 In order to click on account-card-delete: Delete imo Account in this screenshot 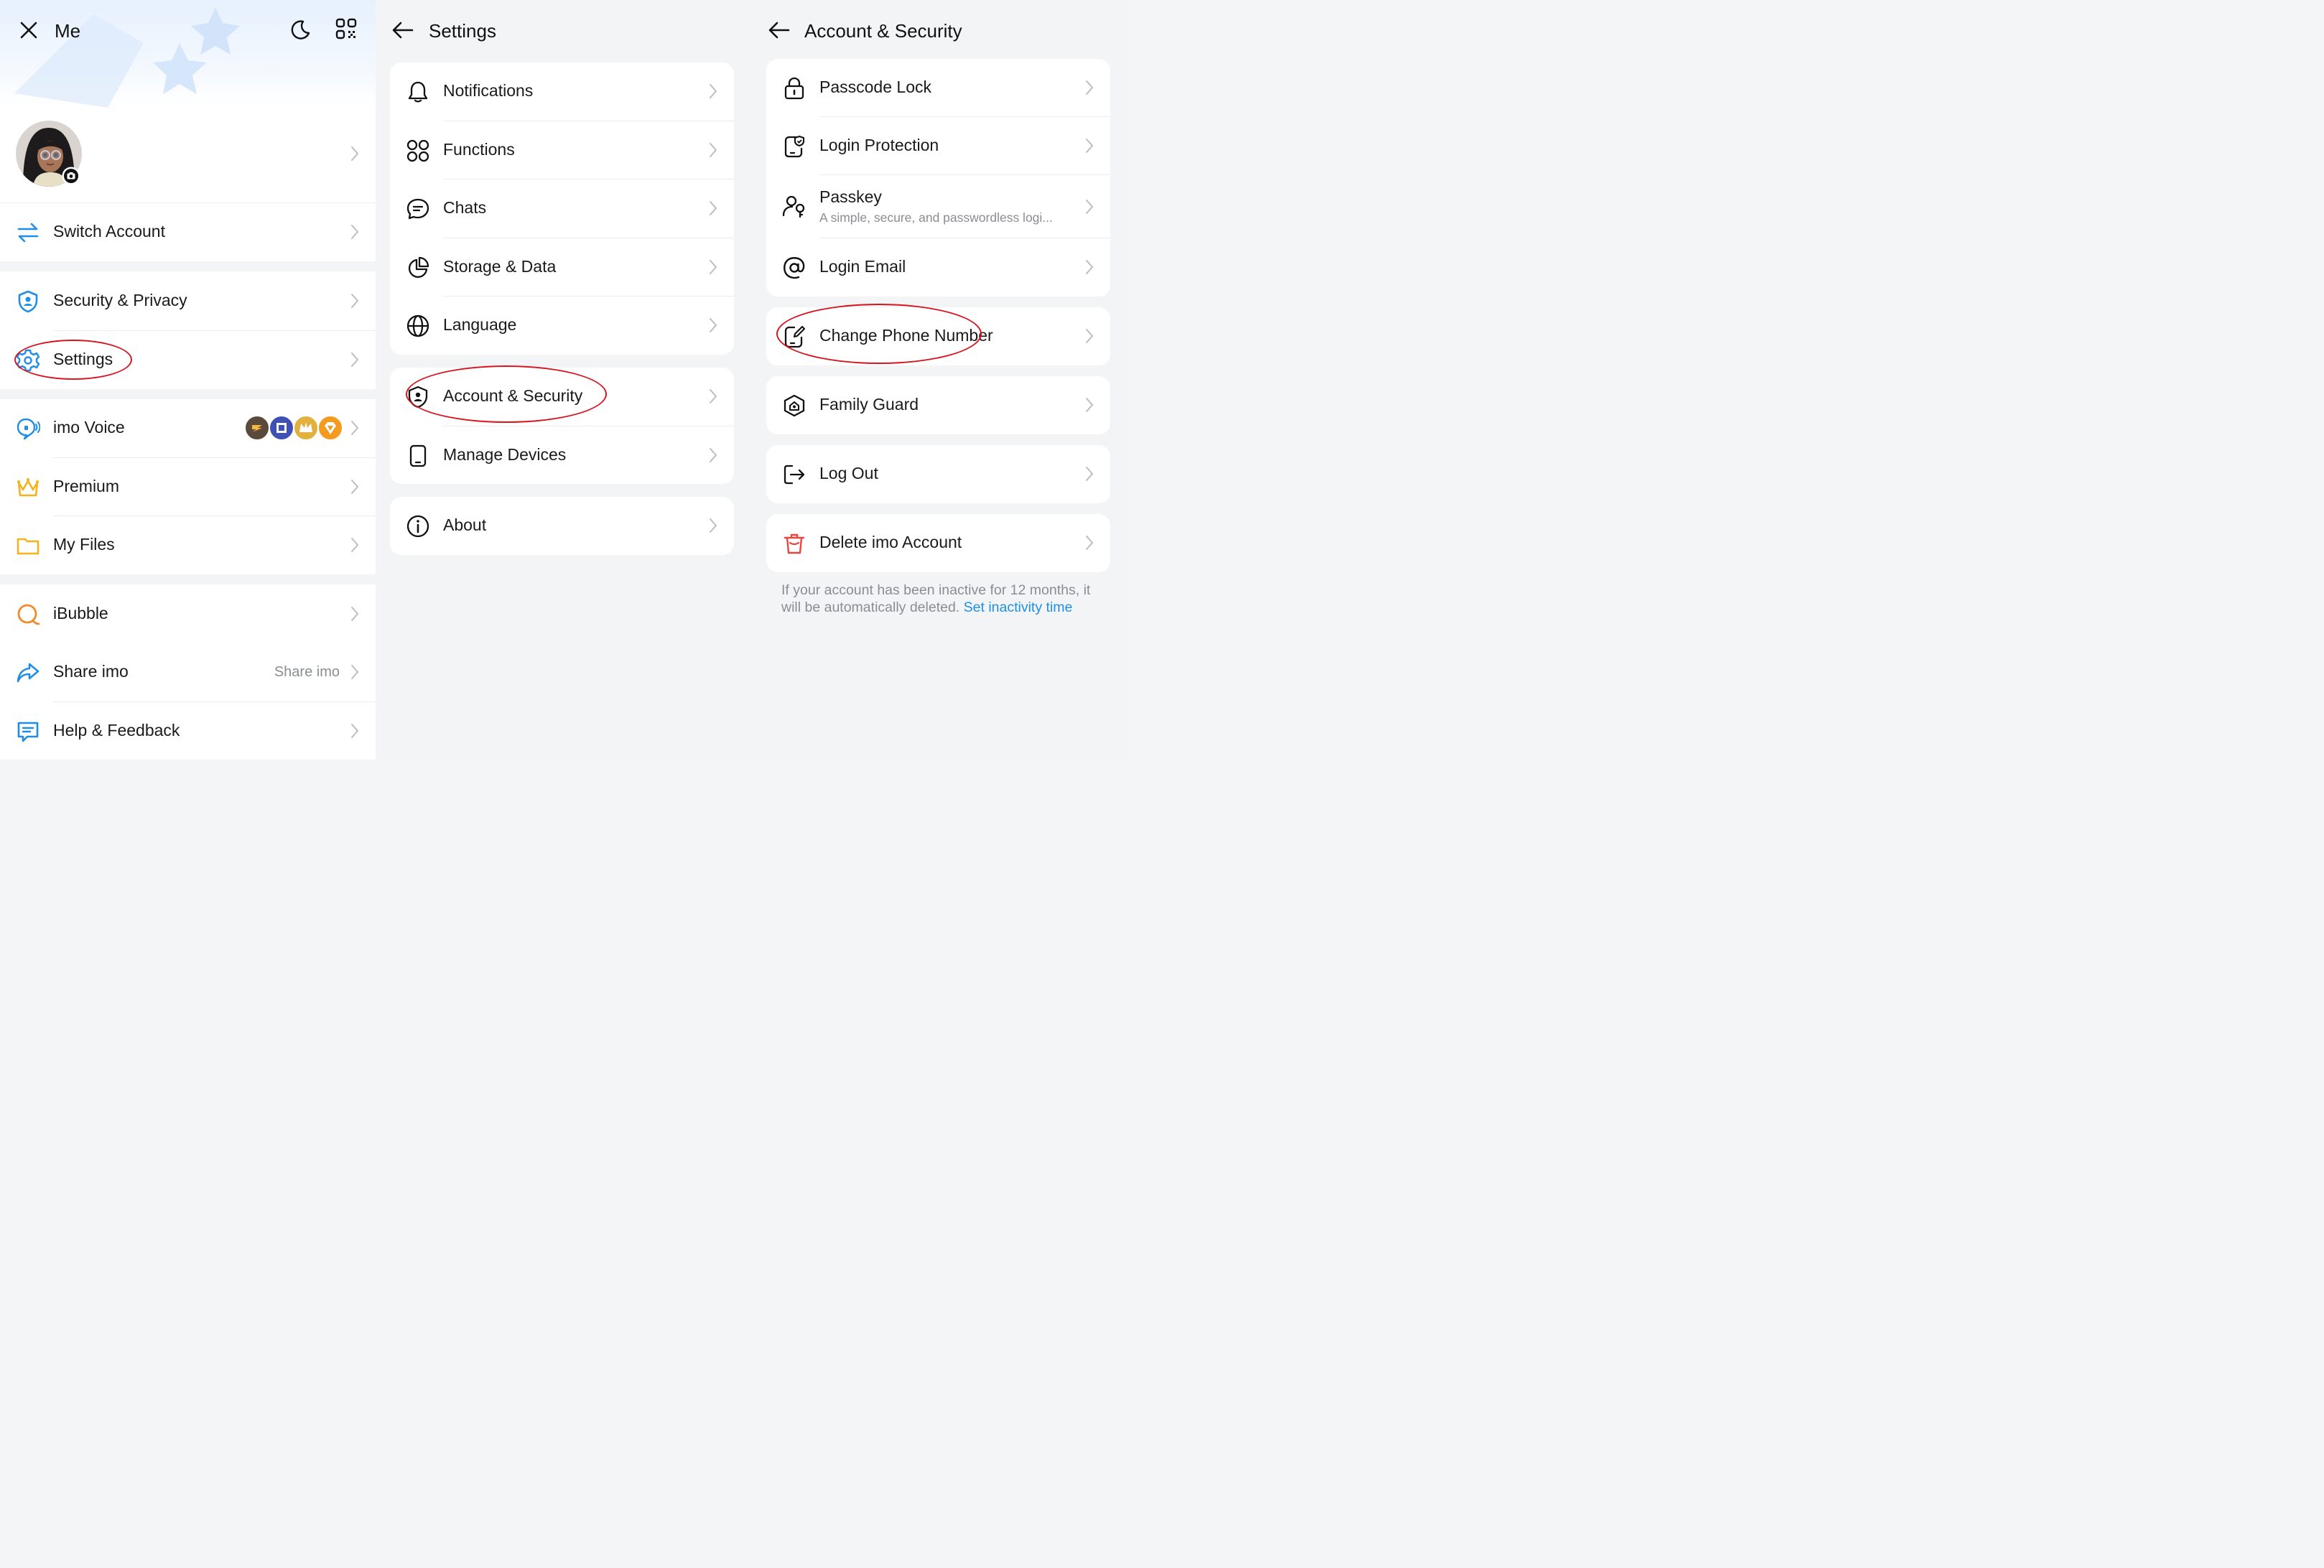, I will do `click(938, 543)`.